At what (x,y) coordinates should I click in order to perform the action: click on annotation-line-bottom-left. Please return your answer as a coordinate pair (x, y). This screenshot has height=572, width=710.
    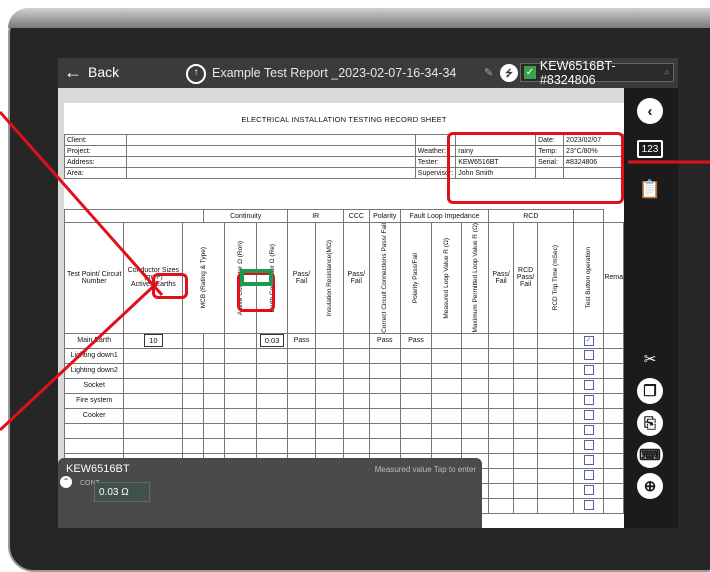
    Looking at the image, I should click on (80, 356).